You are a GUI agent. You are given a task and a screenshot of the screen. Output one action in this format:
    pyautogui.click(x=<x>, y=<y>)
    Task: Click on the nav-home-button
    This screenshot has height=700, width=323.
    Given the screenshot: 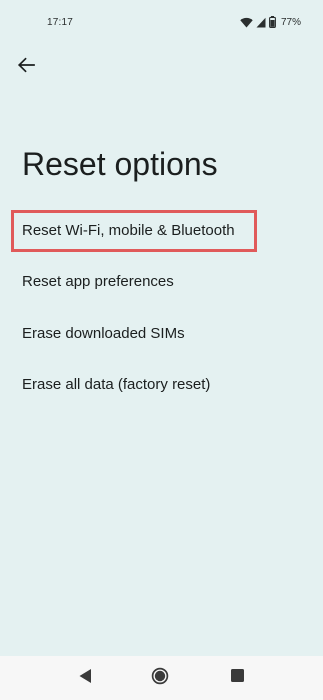 What is the action you would take?
    pyautogui.click(x=160, y=678)
    